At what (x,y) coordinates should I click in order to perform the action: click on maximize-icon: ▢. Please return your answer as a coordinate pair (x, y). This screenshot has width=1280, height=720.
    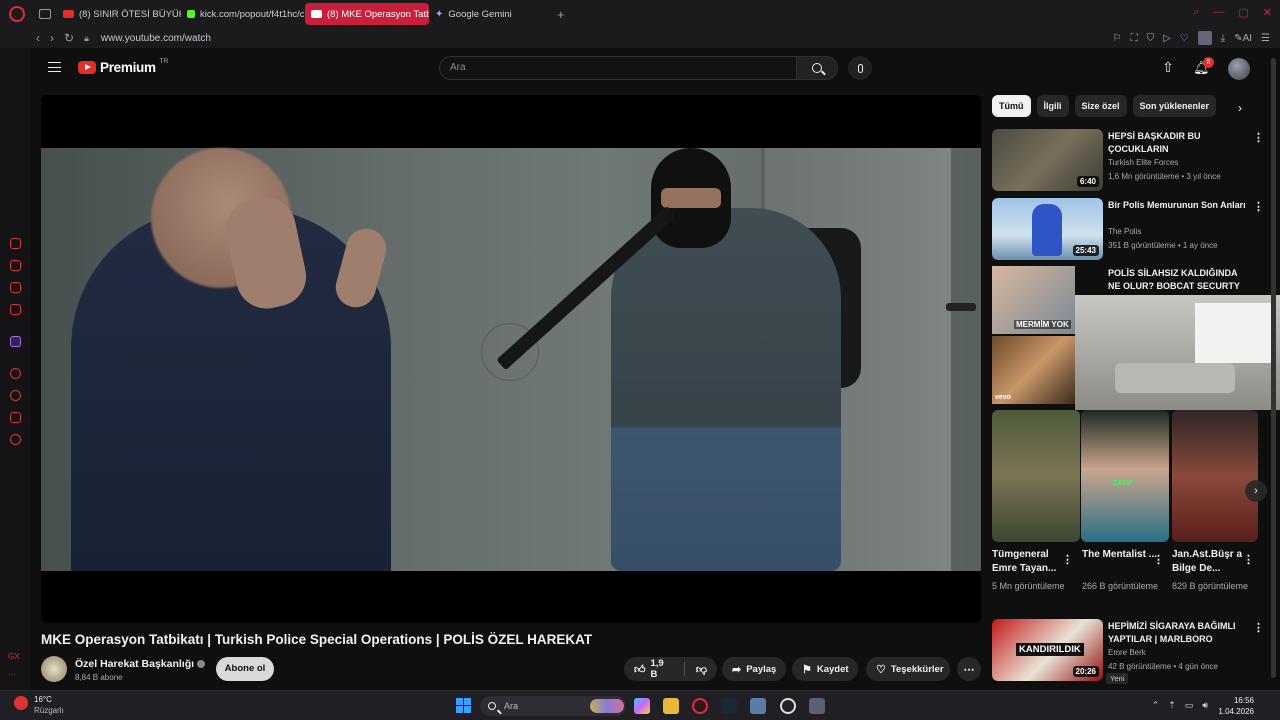
    Looking at the image, I should click on (1243, 12).